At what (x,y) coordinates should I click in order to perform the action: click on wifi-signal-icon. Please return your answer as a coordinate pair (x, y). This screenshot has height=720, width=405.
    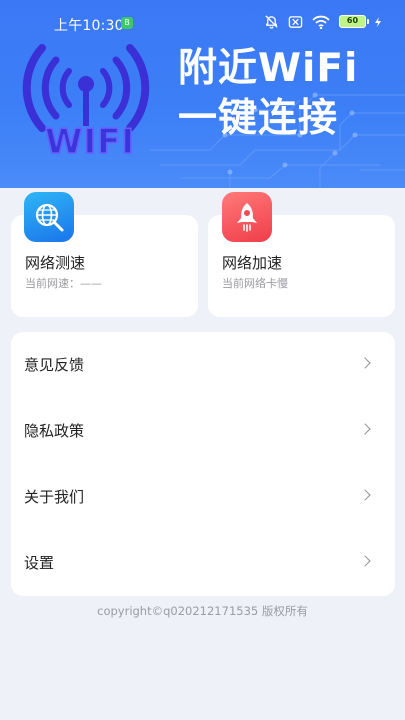
    Looking at the image, I should click on (321, 22).